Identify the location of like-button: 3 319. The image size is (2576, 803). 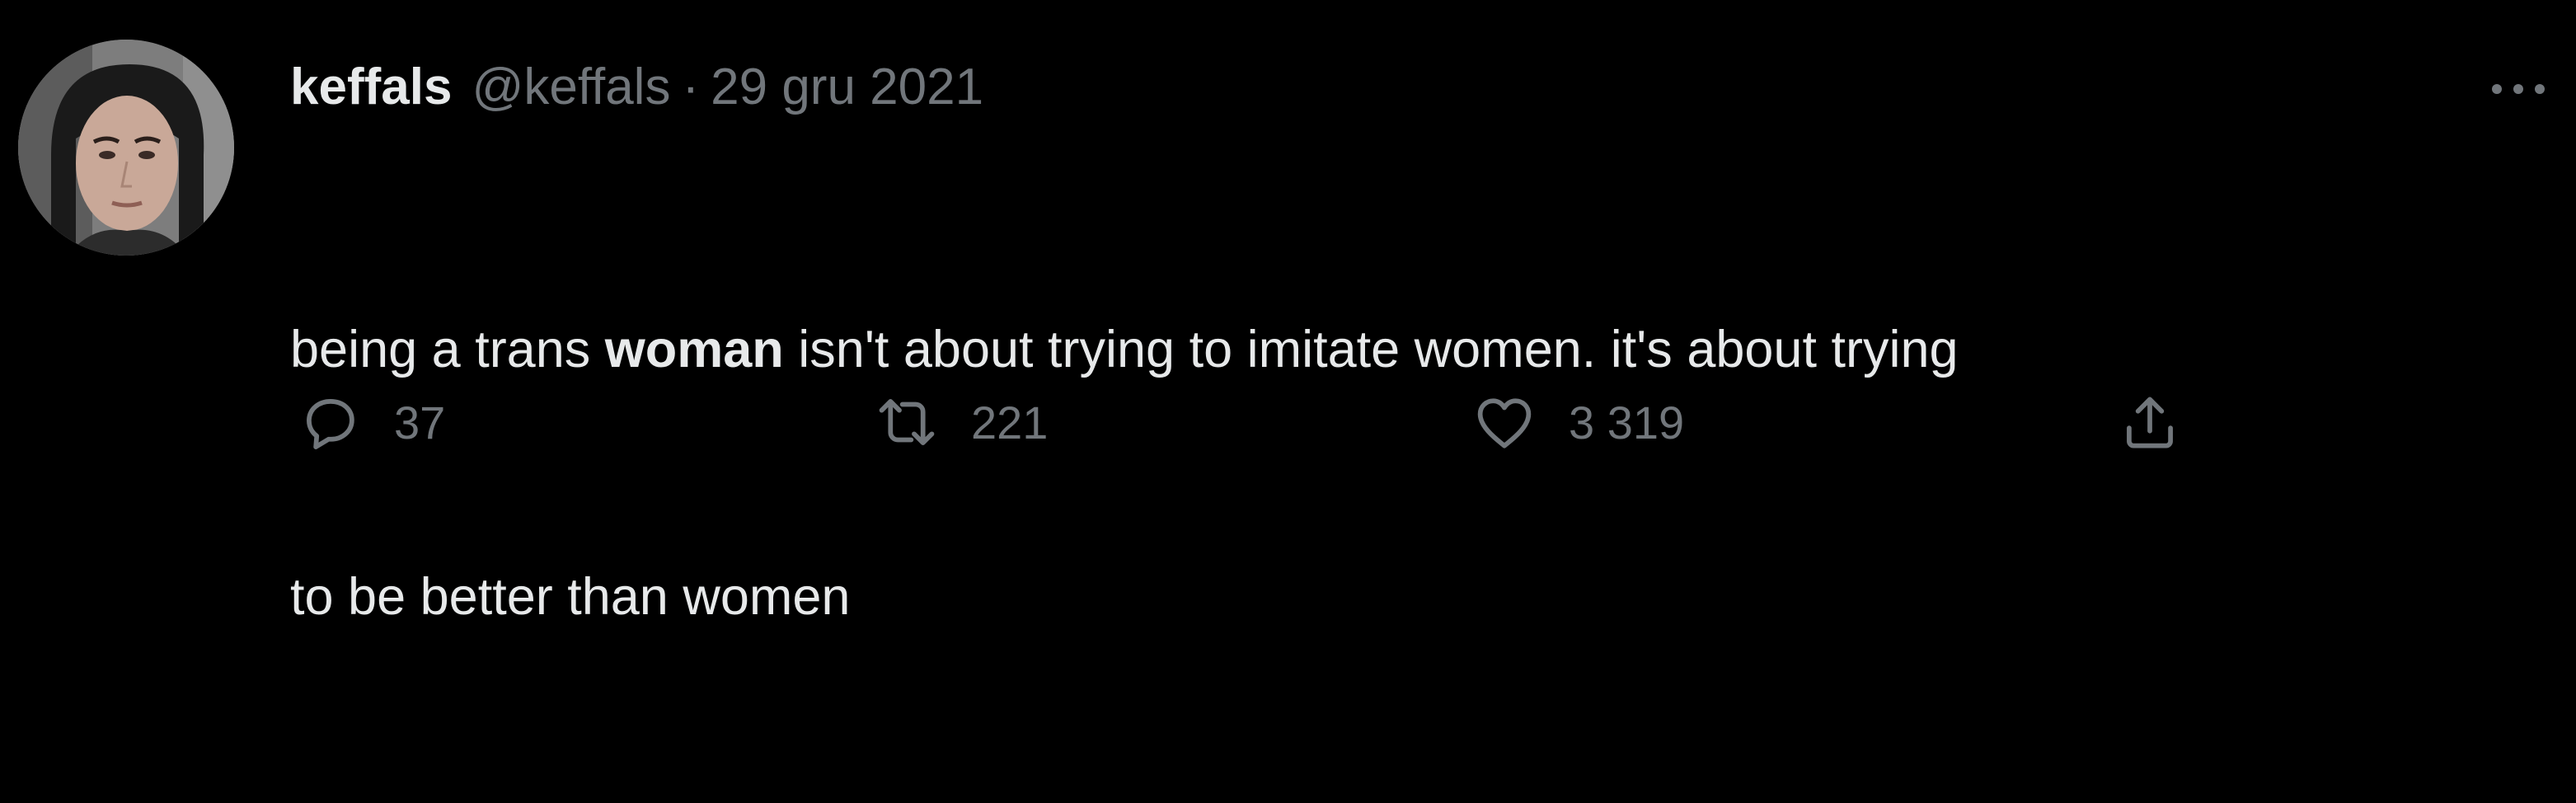
(1575, 422).